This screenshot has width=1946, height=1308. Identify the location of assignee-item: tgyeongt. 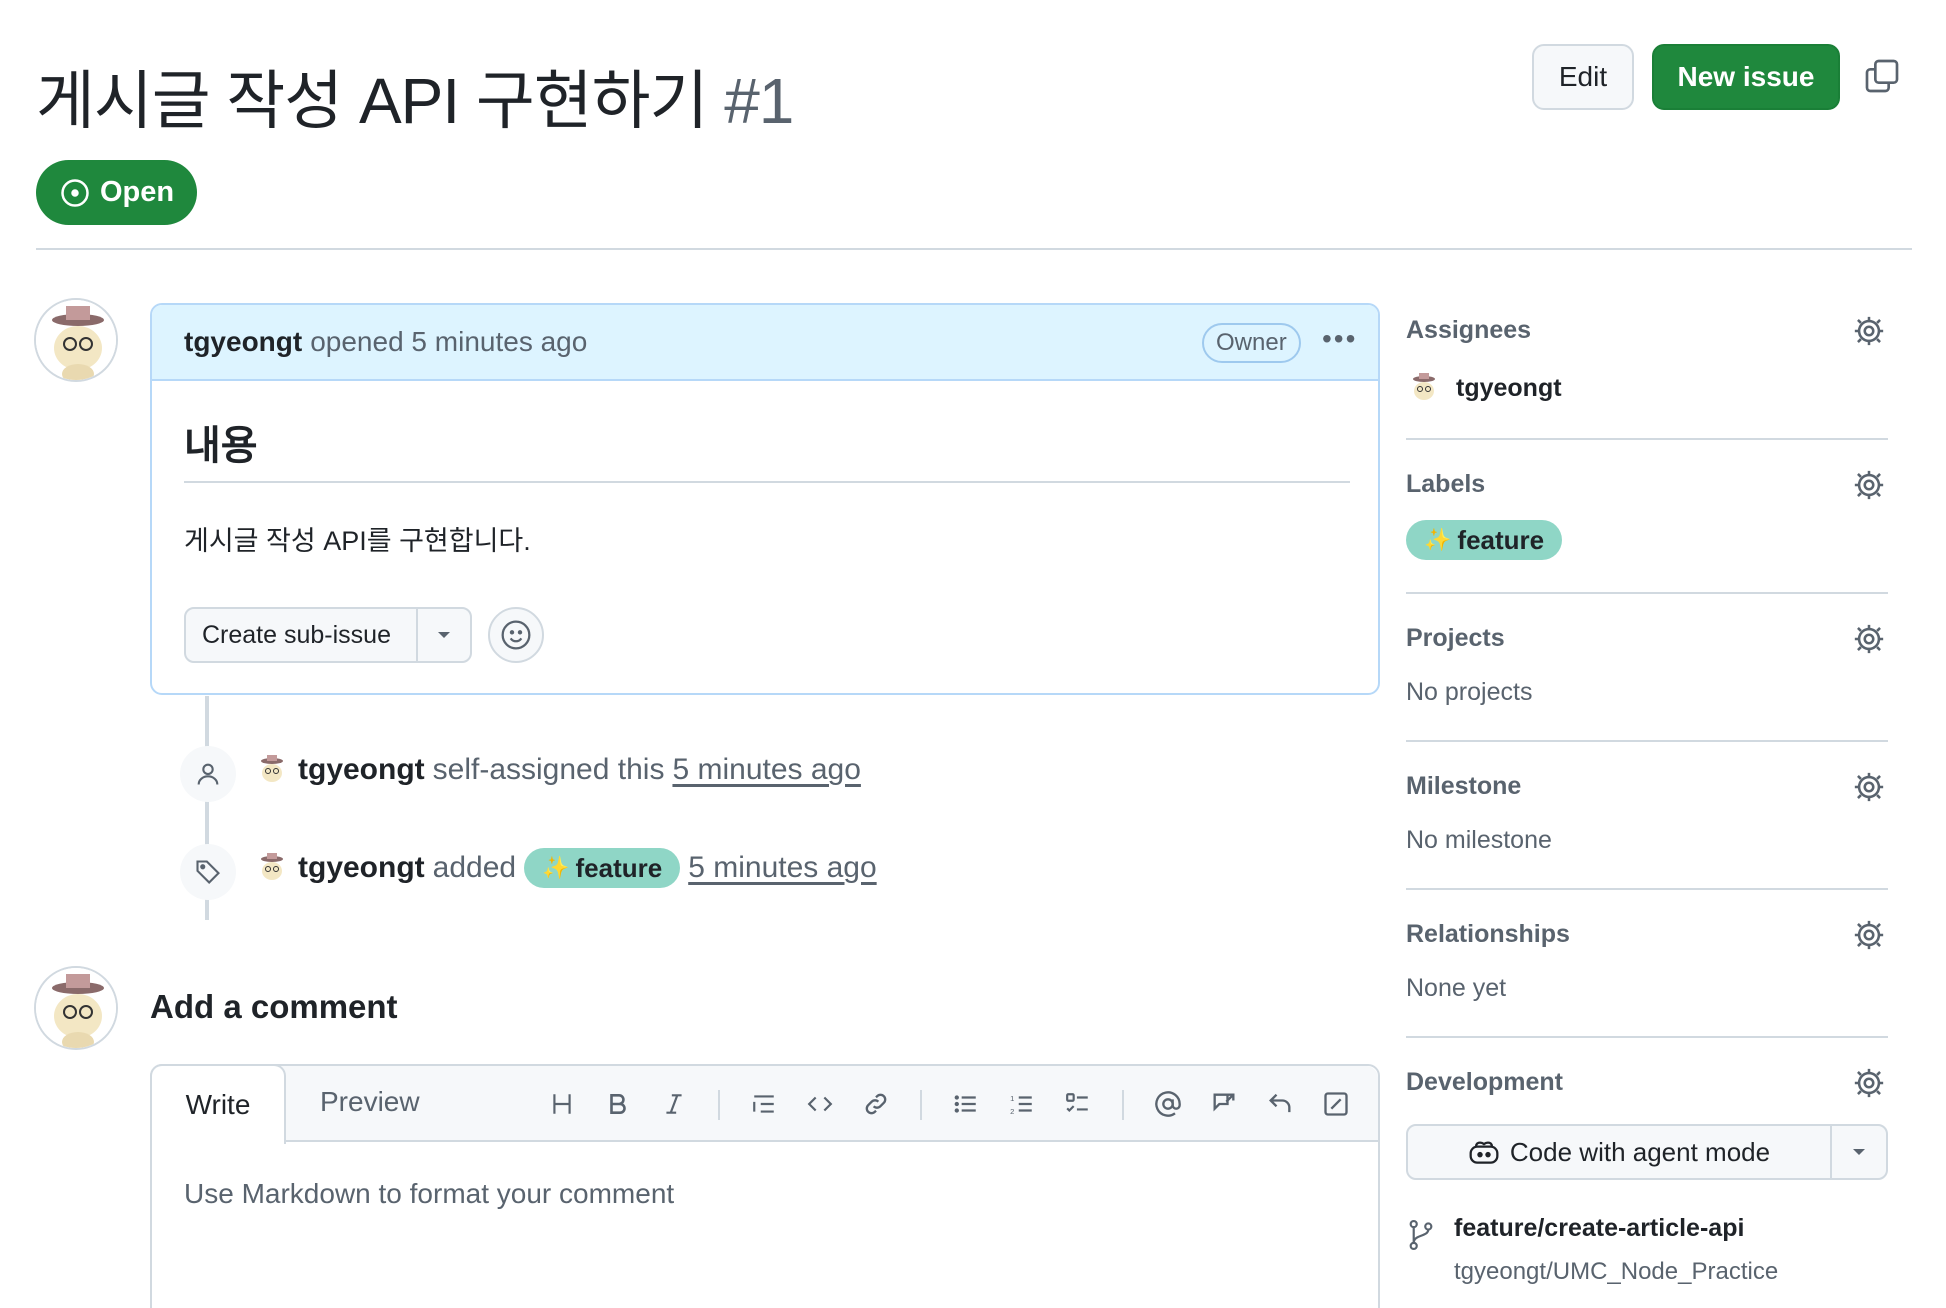
(1484, 388).